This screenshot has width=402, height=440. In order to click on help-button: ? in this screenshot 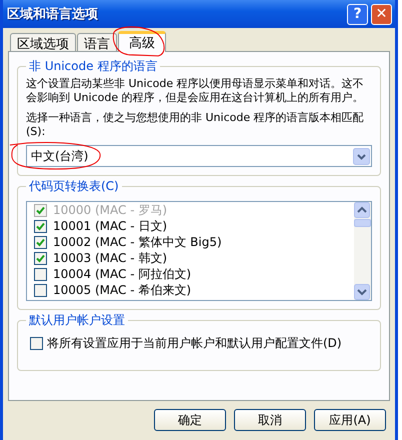, I will do `click(357, 14)`.